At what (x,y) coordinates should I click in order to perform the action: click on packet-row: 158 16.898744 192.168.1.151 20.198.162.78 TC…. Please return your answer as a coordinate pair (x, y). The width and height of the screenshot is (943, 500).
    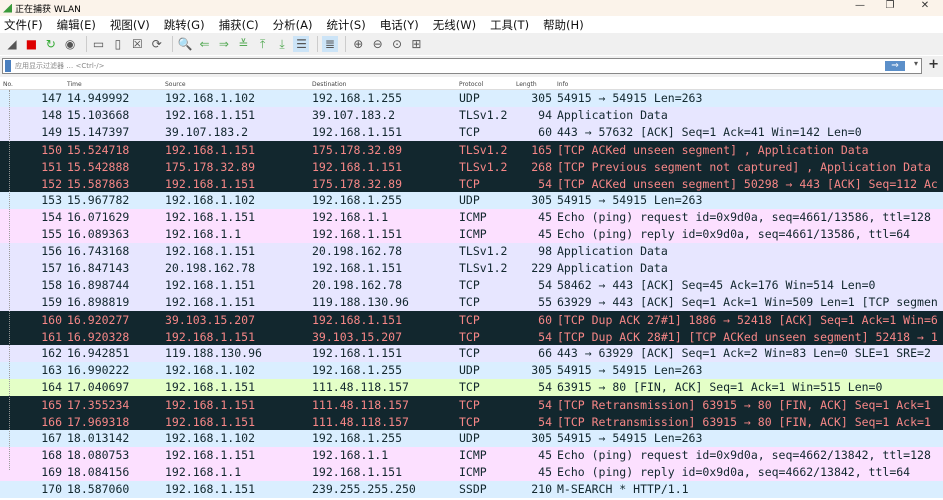
    Looking at the image, I should click on (471, 285).